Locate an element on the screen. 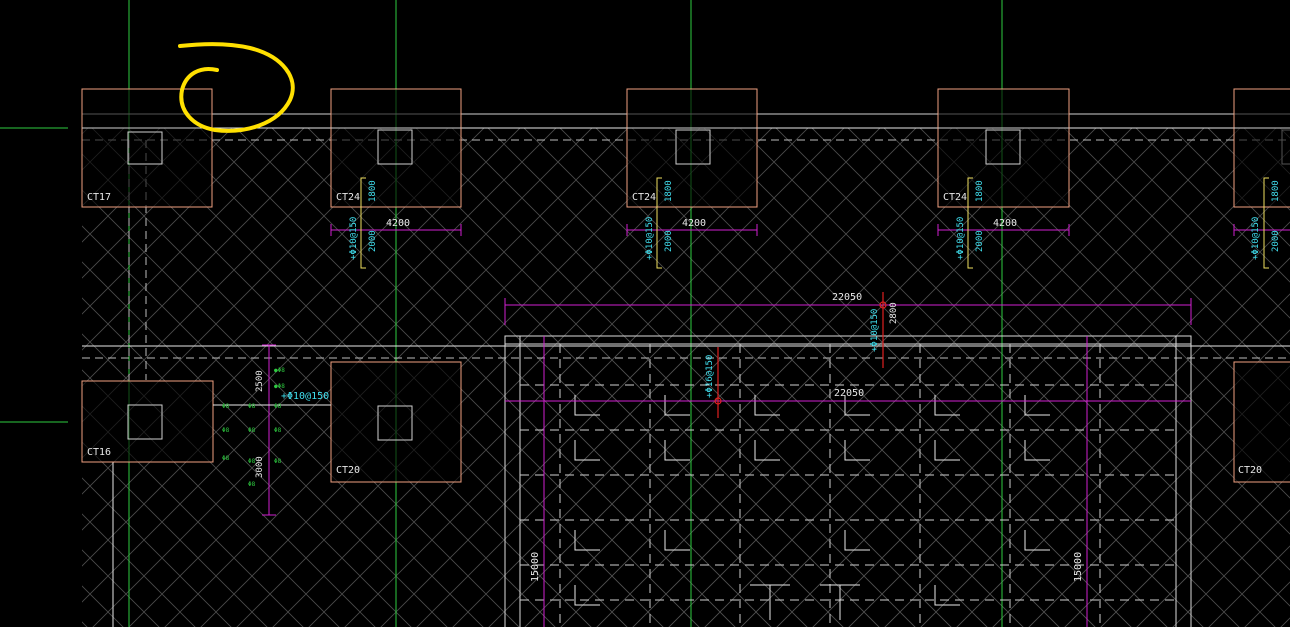 This screenshot has width=1290, height=627. label-ct20-right: CT20 is located at coordinates (1250, 470).